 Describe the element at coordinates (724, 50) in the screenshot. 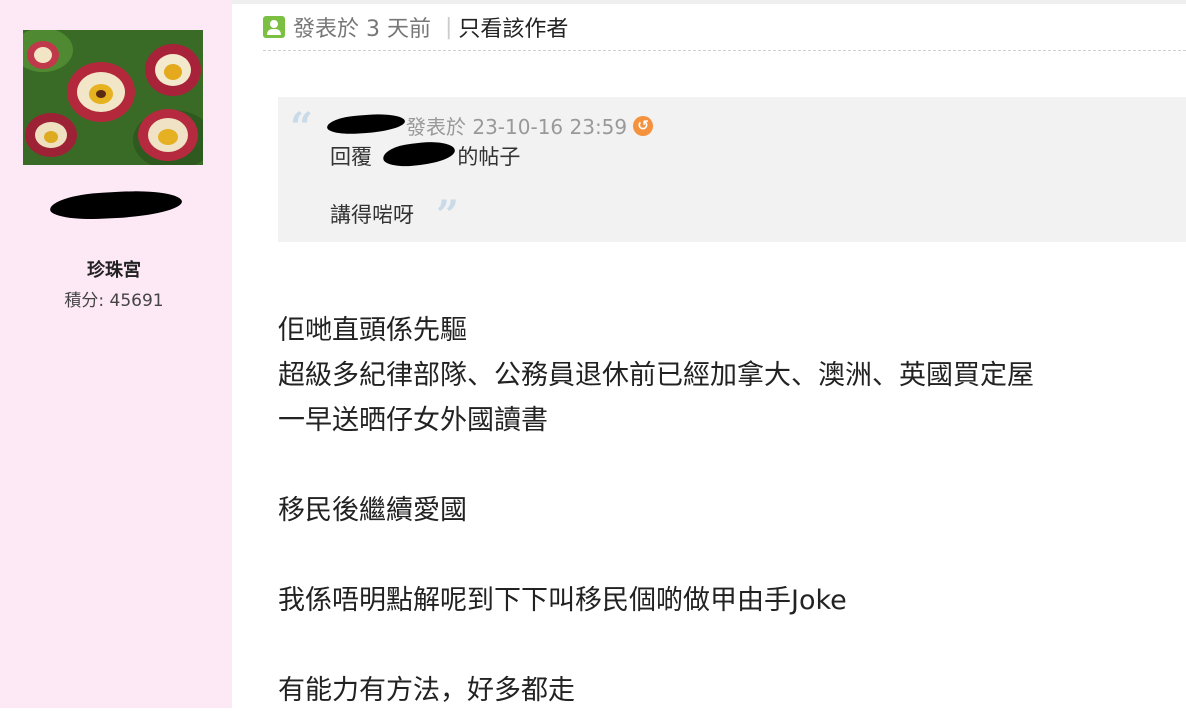

I see `header-divider` at that location.